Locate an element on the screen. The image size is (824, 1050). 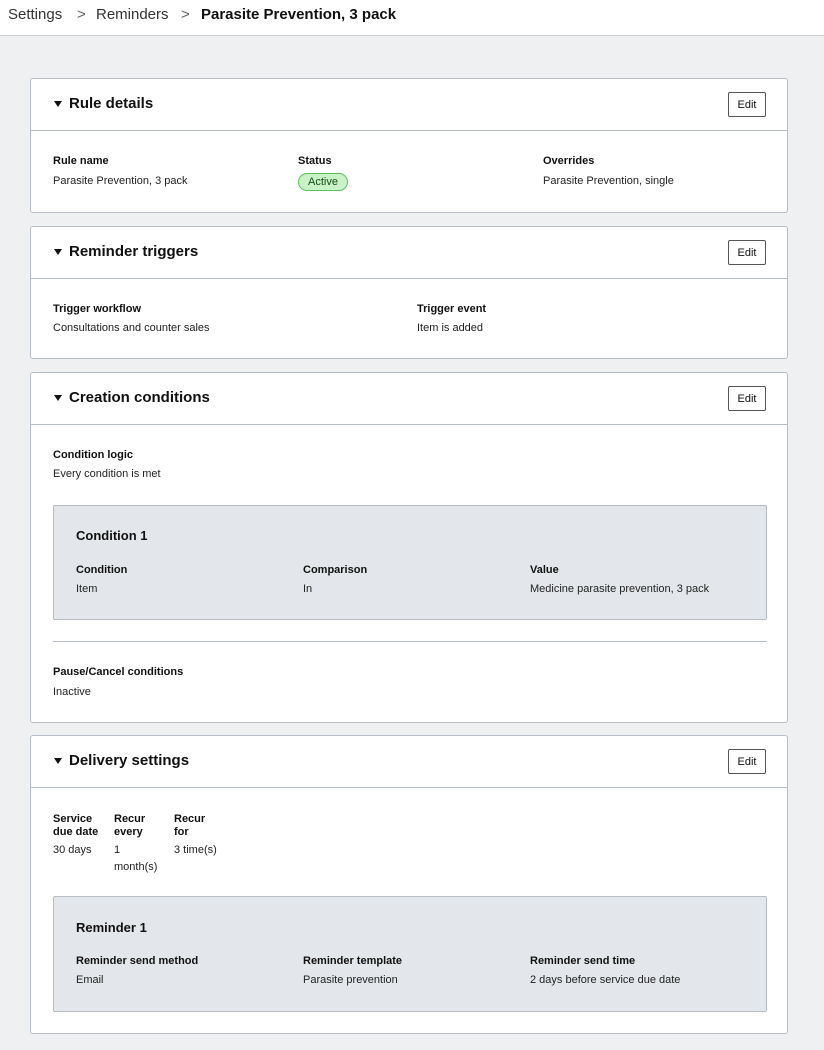
comparison-value: In is located at coordinates (308, 589).